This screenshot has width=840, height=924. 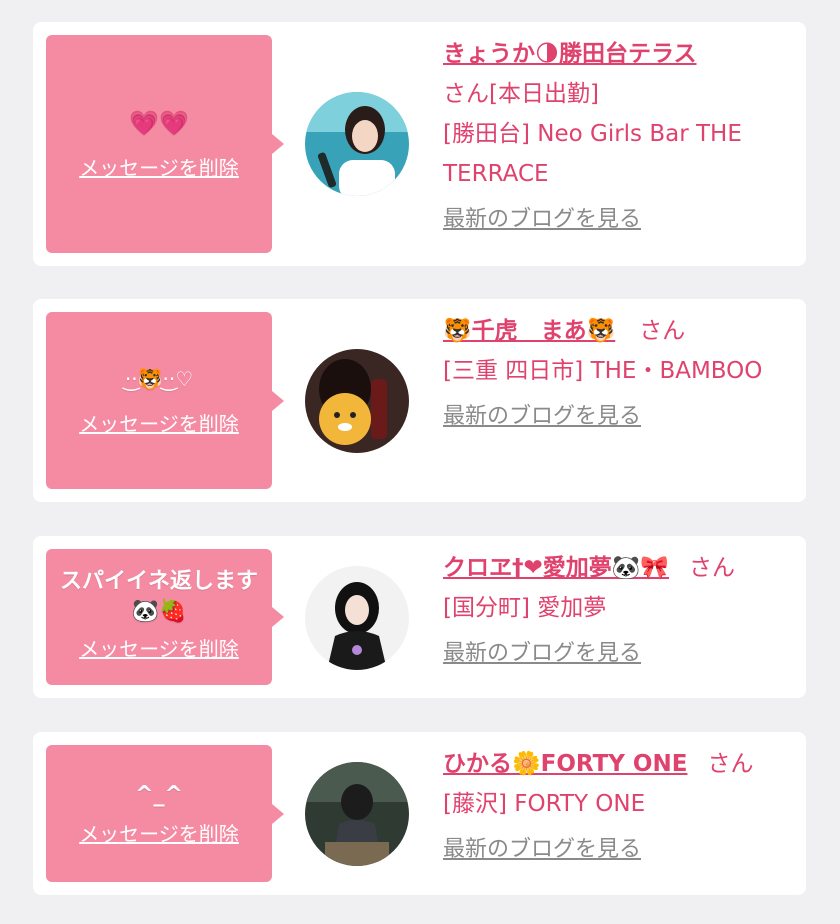 What do you see at coordinates (521, 94) in the screenshot?
I see `cast-honorific: さん[本日出勤]` at bounding box center [521, 94].